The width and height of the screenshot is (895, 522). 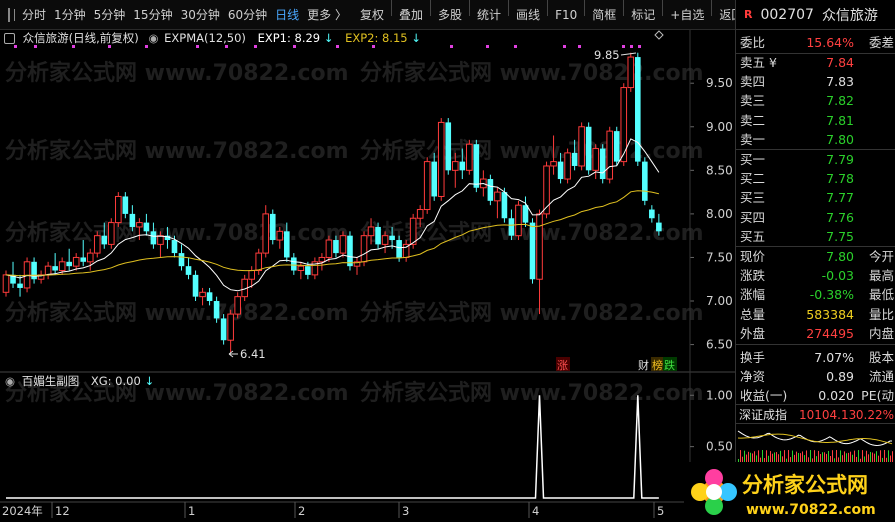 What do you see at coordinates (669, 365) in the screenshot?
I see `die-tag: 跌` at bounding box center [669, 365].